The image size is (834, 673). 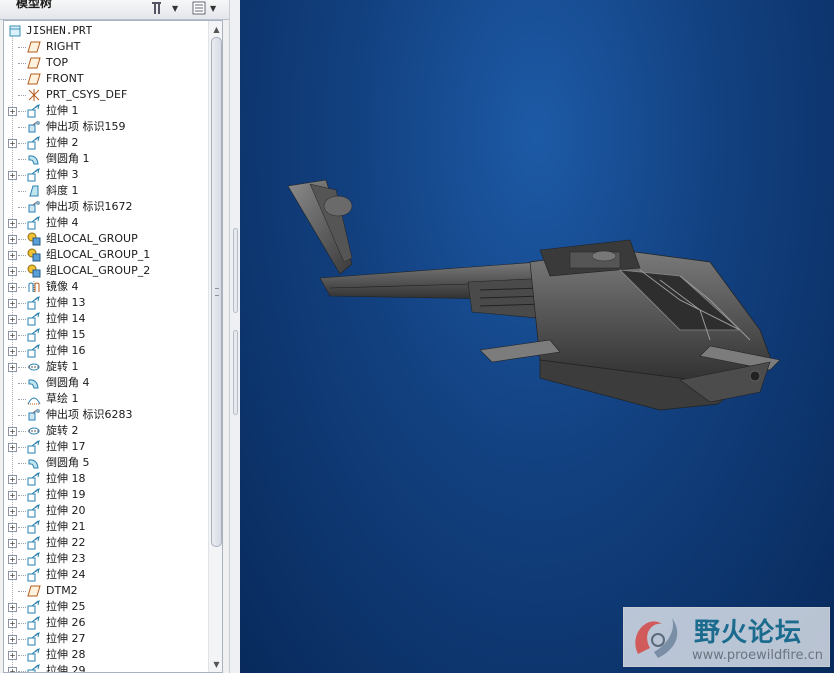 I want to click on tree-root-item: JISHEN.PRT, so click(x=106, y=31).